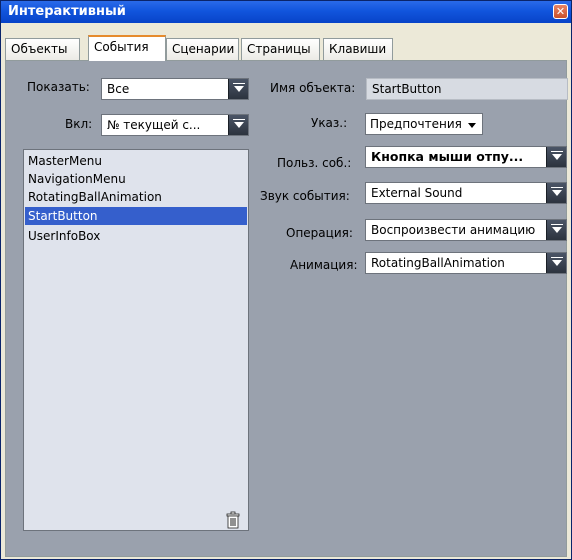  What do you see at coordinates (314, 163) in the screenshot?
I see `user-event-label: Польз. соб.:` at bounding box center [314, 163].